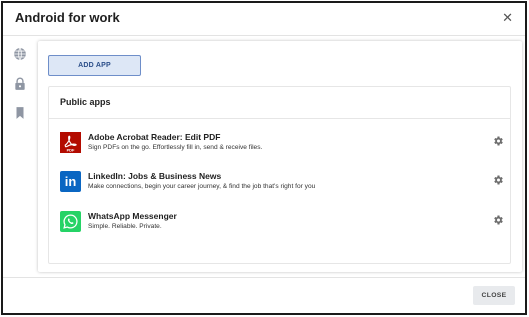  I want to click on dialog-header: Android for work ✕, so click(264, 19).